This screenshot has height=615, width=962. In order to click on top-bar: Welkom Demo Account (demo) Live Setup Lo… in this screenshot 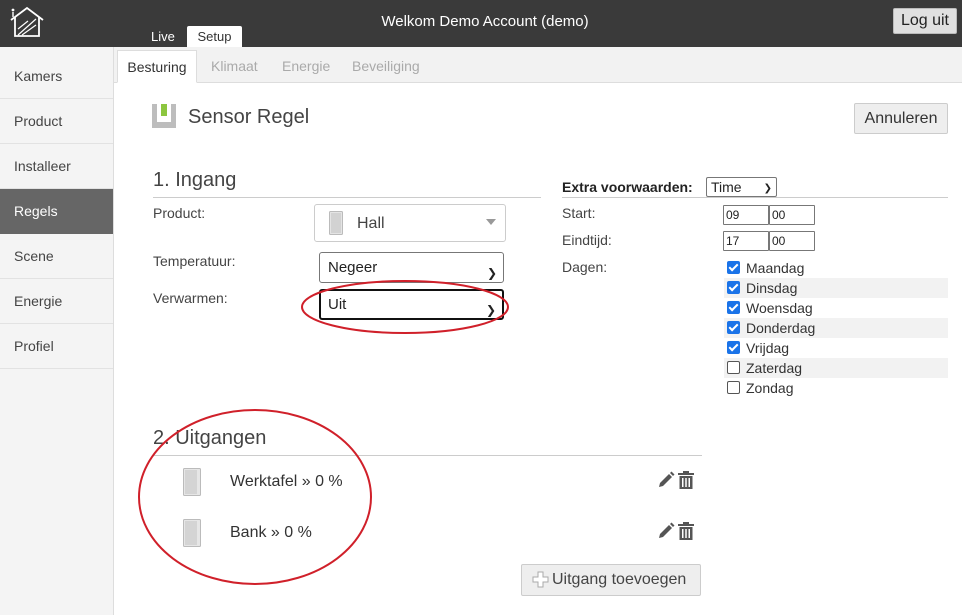, I will do `click(481, 23)`.